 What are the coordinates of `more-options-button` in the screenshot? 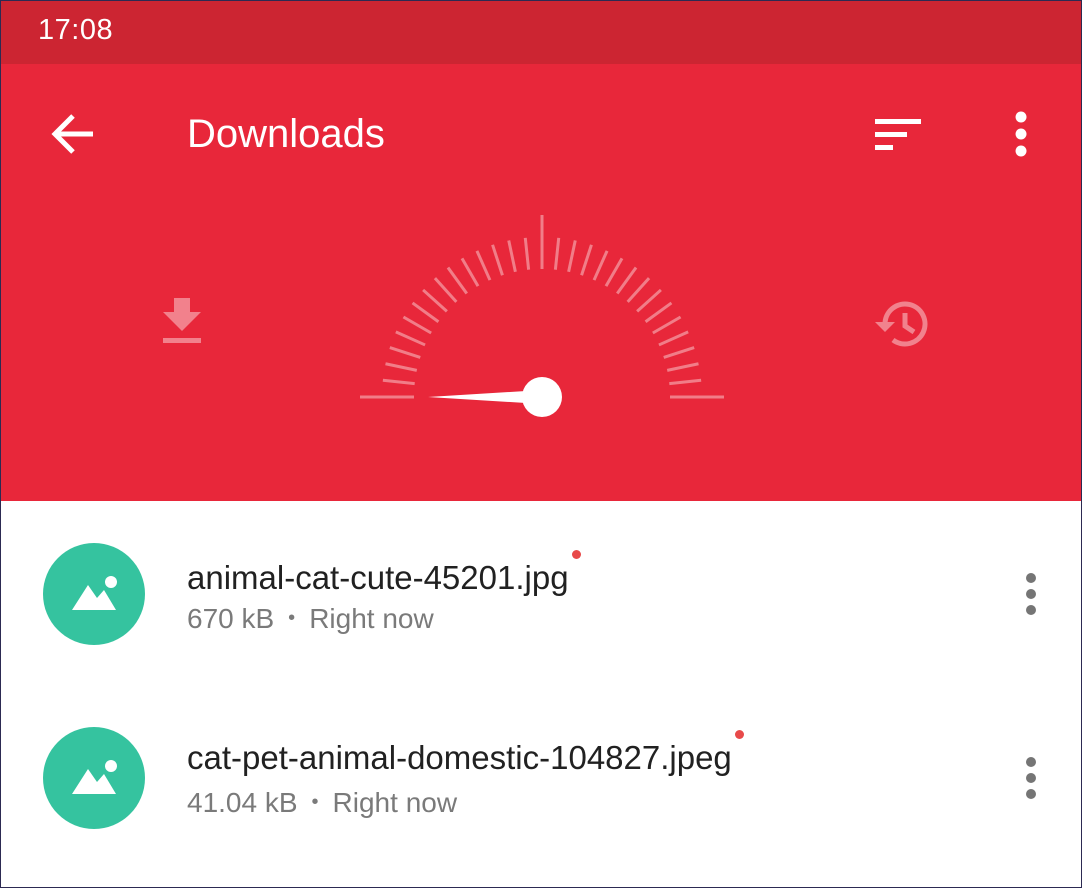 It's located at (1021, 135).